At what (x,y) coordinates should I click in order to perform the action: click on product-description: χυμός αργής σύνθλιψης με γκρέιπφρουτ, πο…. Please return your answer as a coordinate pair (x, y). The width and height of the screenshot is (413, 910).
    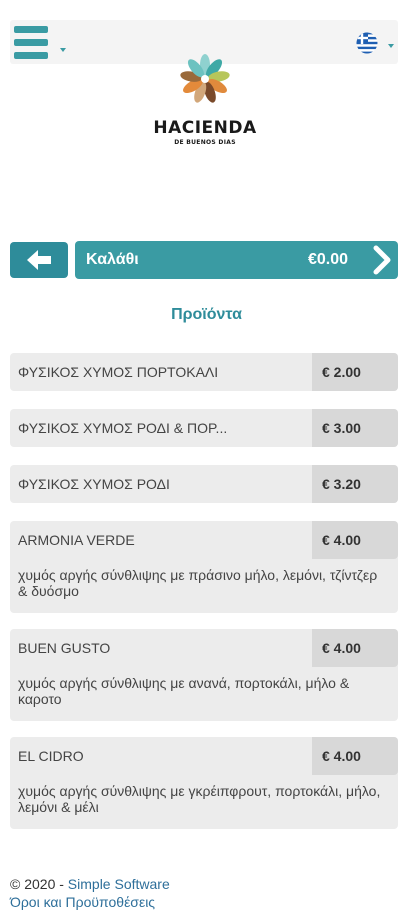
    Looking at the image, I should click on (199, 799).